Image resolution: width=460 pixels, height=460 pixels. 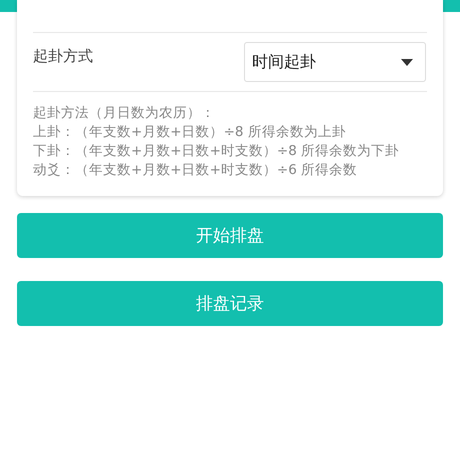 I want to click on action-button: 排盘记录, so click(x=230, y=303).